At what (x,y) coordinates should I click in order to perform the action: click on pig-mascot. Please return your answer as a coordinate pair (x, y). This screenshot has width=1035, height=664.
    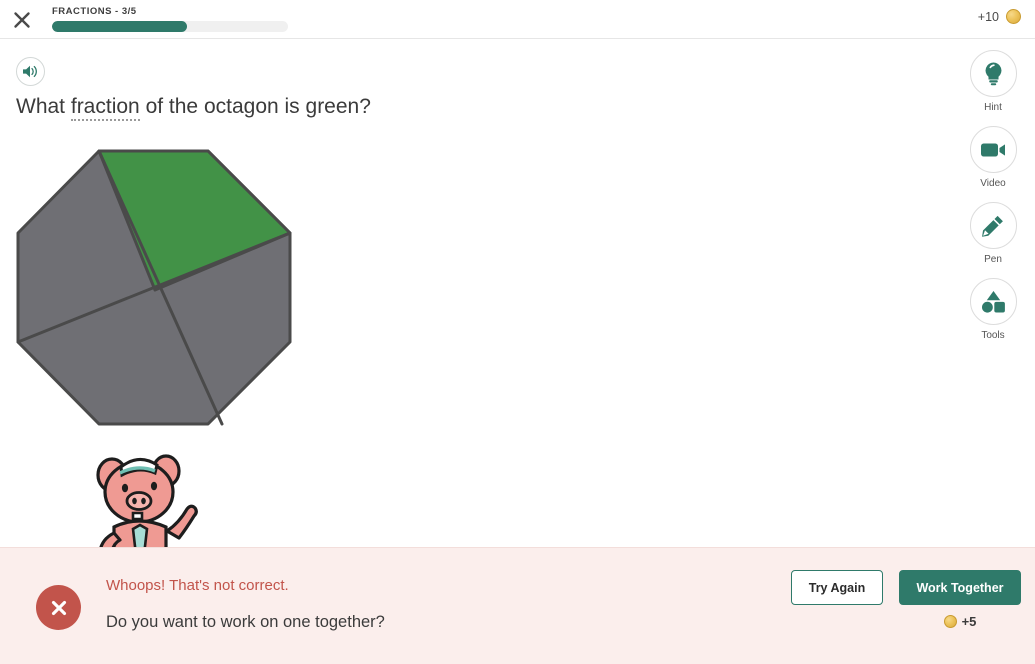
    Looking at the image, I should click on (147, 501).